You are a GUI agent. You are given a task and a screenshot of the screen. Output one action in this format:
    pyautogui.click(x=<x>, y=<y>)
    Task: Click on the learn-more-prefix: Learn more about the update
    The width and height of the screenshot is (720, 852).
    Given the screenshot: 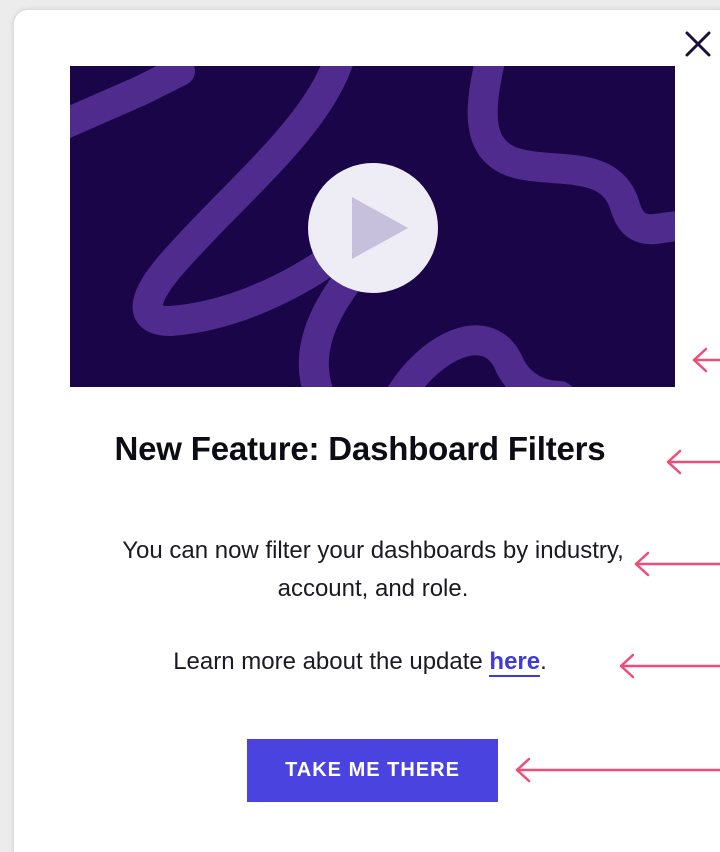 What is the action you would take?
    pyautogui.click(x=331, y=661)
    